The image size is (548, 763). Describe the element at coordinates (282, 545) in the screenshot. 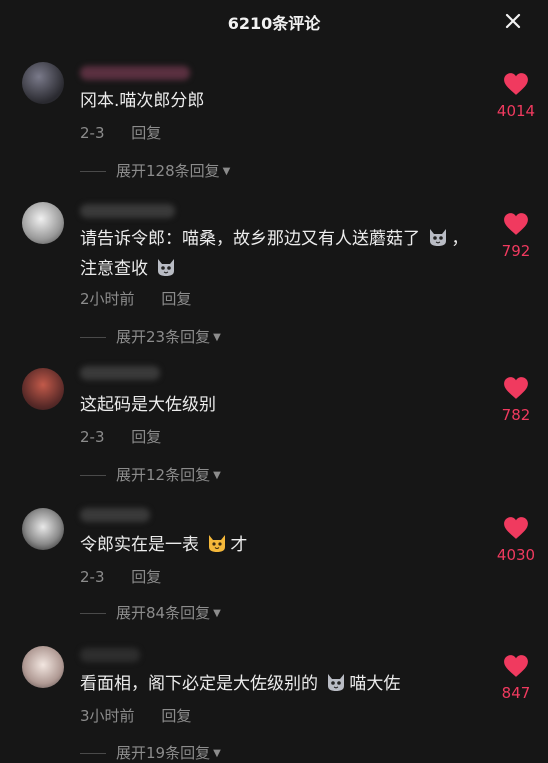

I see `comment-text: 令郎实在是一表 才` at that location.